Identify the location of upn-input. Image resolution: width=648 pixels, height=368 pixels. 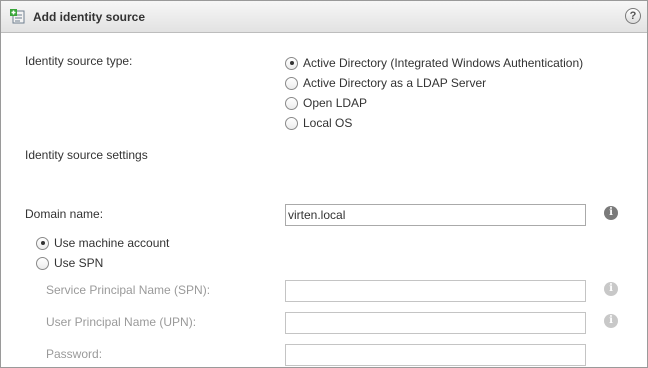
(435, 323).